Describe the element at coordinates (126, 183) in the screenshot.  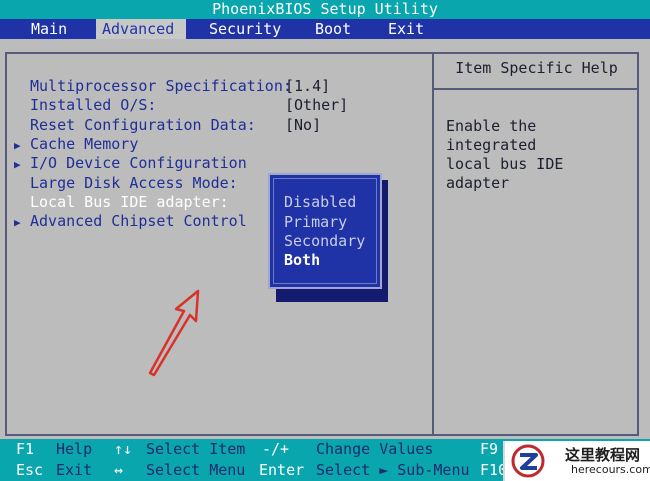
I see `setting-large-disk: Large Disk Access Mode:` at that location.